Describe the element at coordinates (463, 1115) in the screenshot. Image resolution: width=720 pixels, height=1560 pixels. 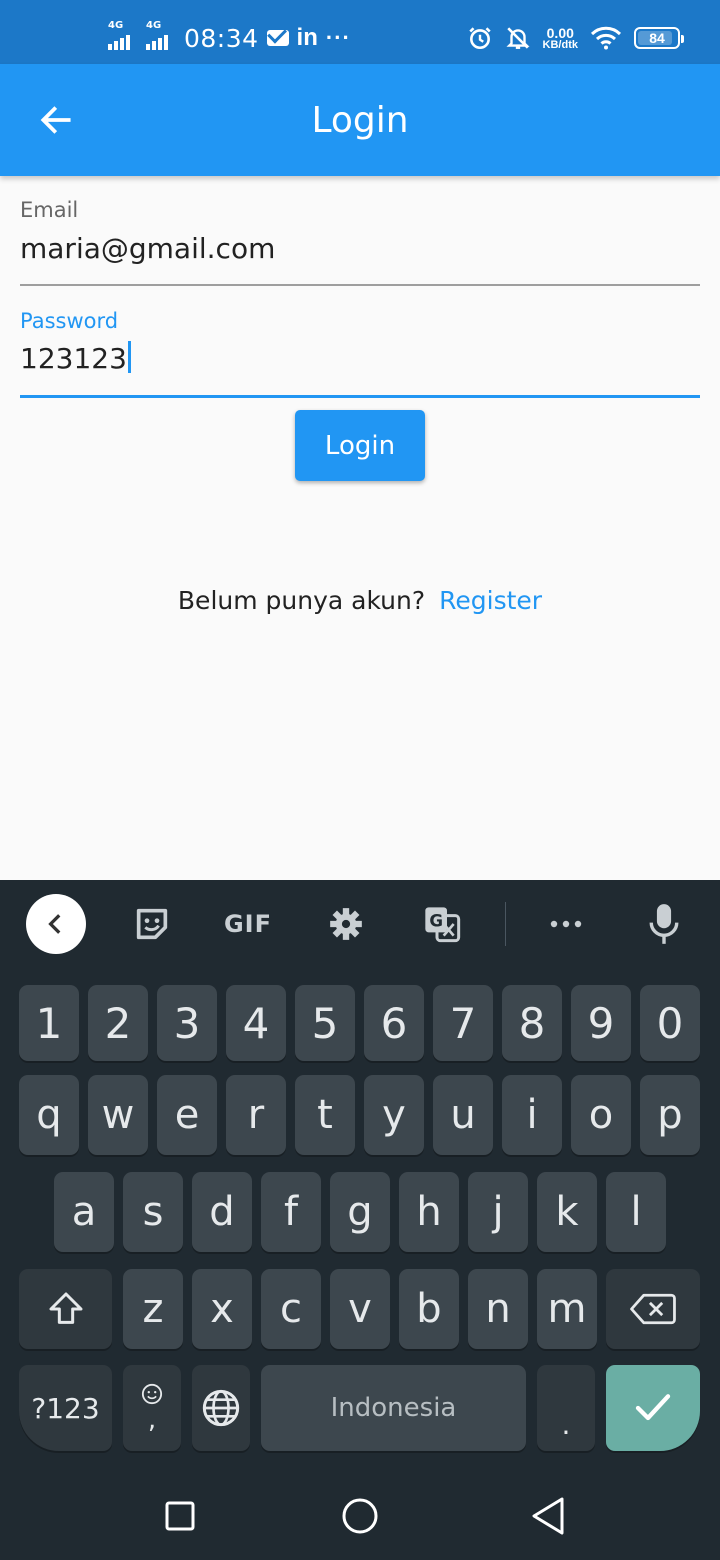
I see `key-u: u` at that location.